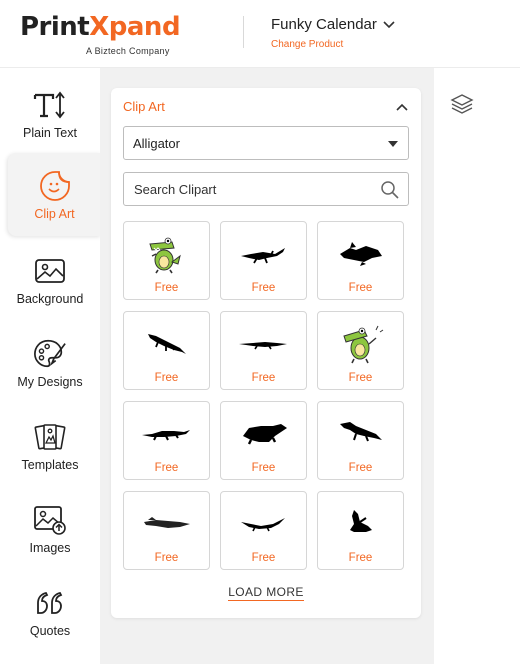 The image size is (520, 664). Describe the element at coordinates (50, 105) in the screenshot. I see `text-icon` at that location.